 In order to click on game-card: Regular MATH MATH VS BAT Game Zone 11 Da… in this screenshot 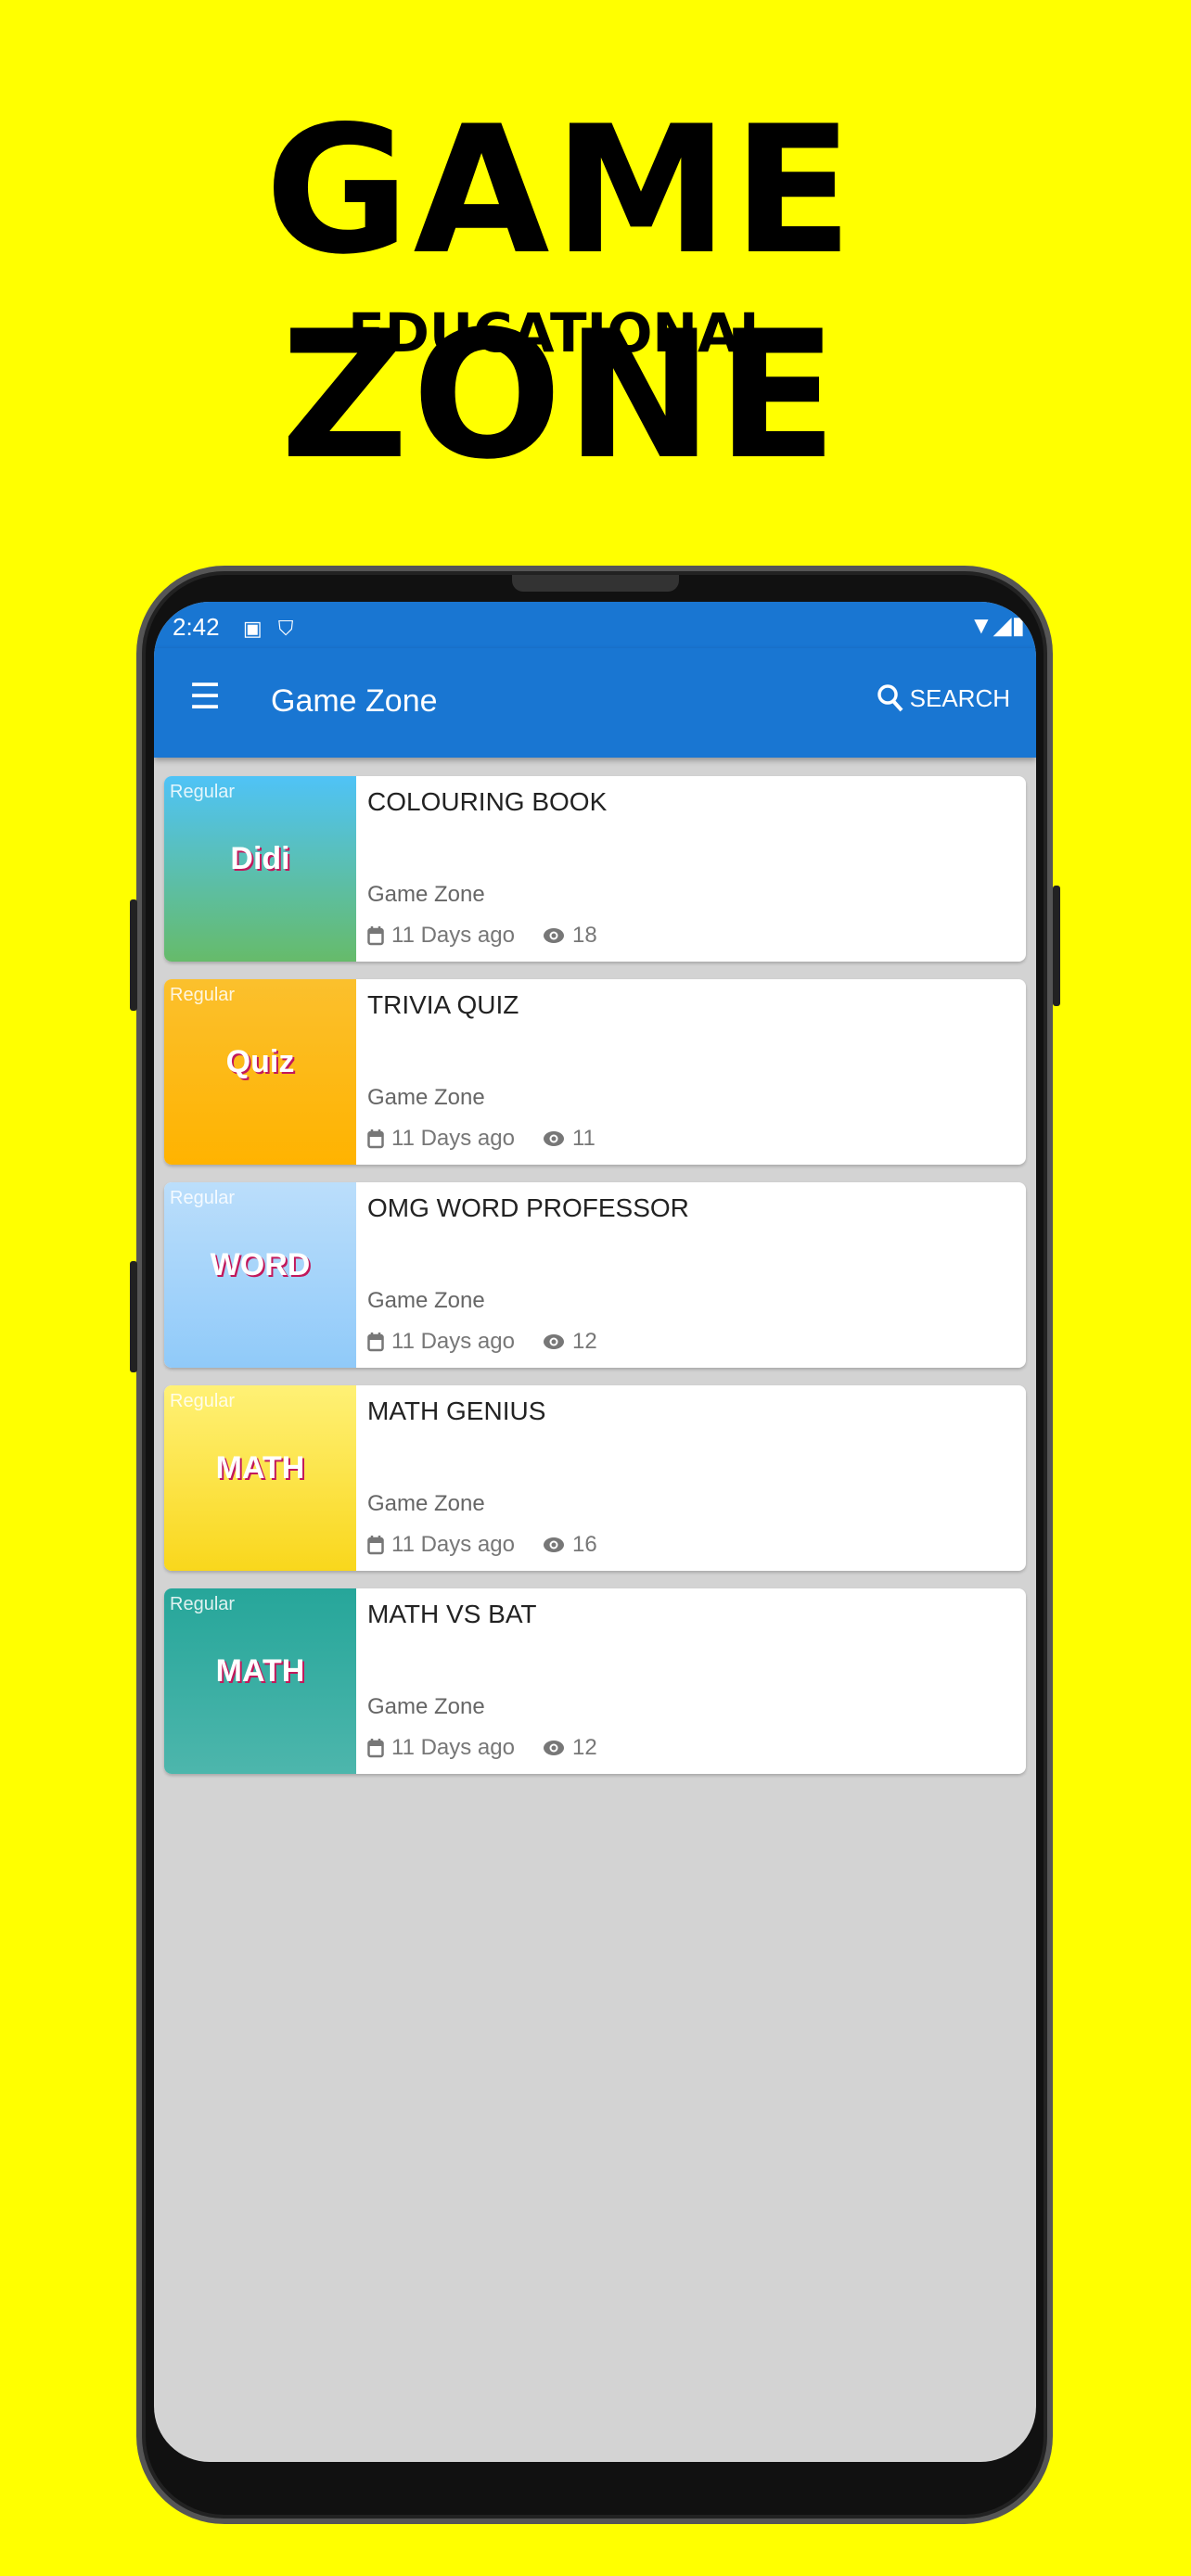, I will do `click(595, 1681)`.